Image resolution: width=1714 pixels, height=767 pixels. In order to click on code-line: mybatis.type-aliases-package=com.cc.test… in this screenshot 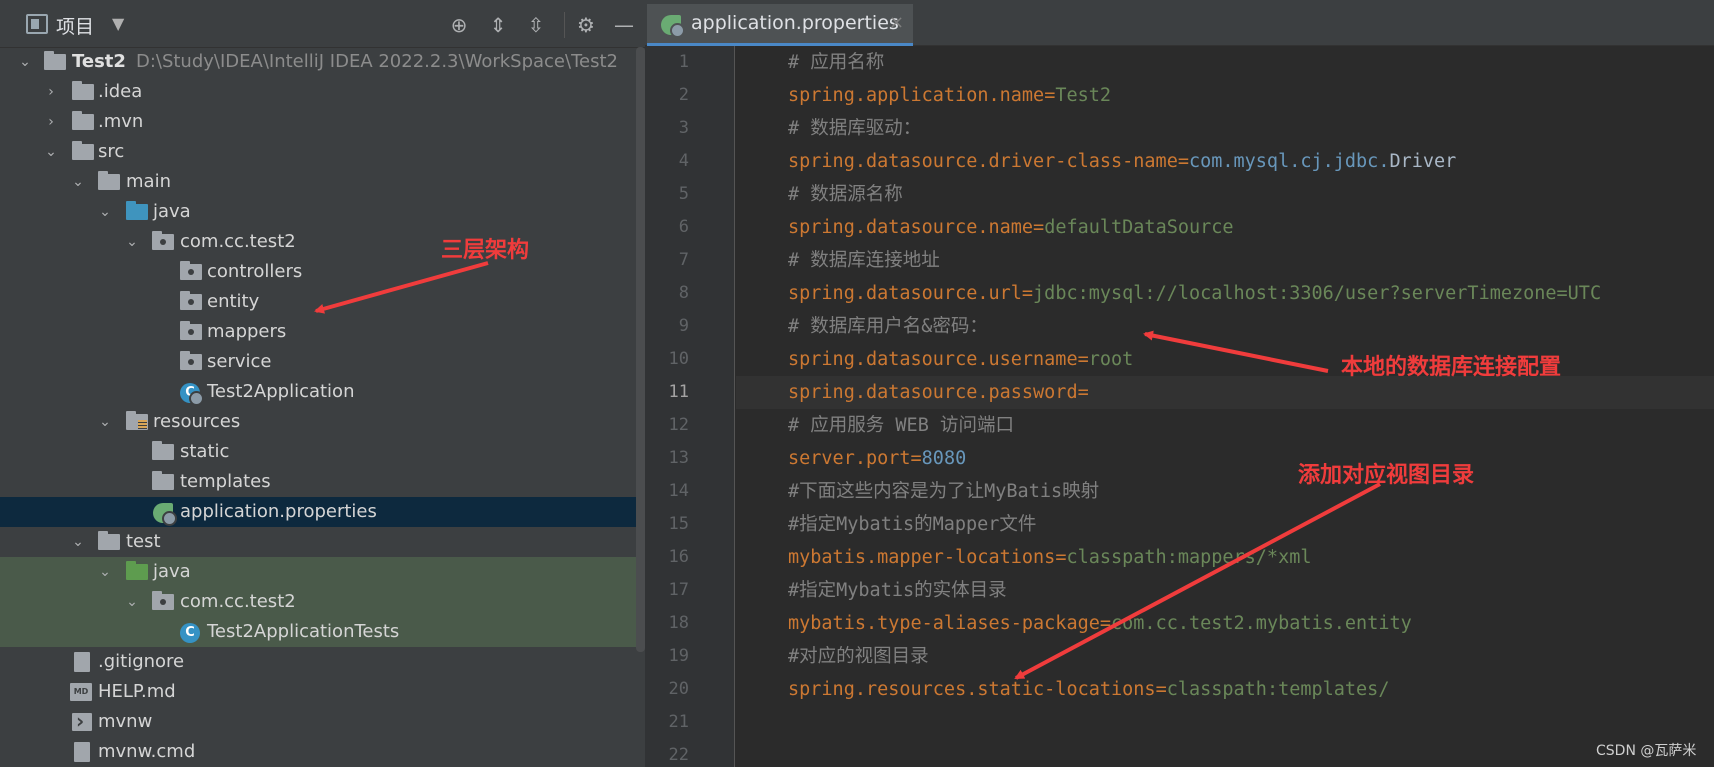, I will do `click(1225, 623)`.